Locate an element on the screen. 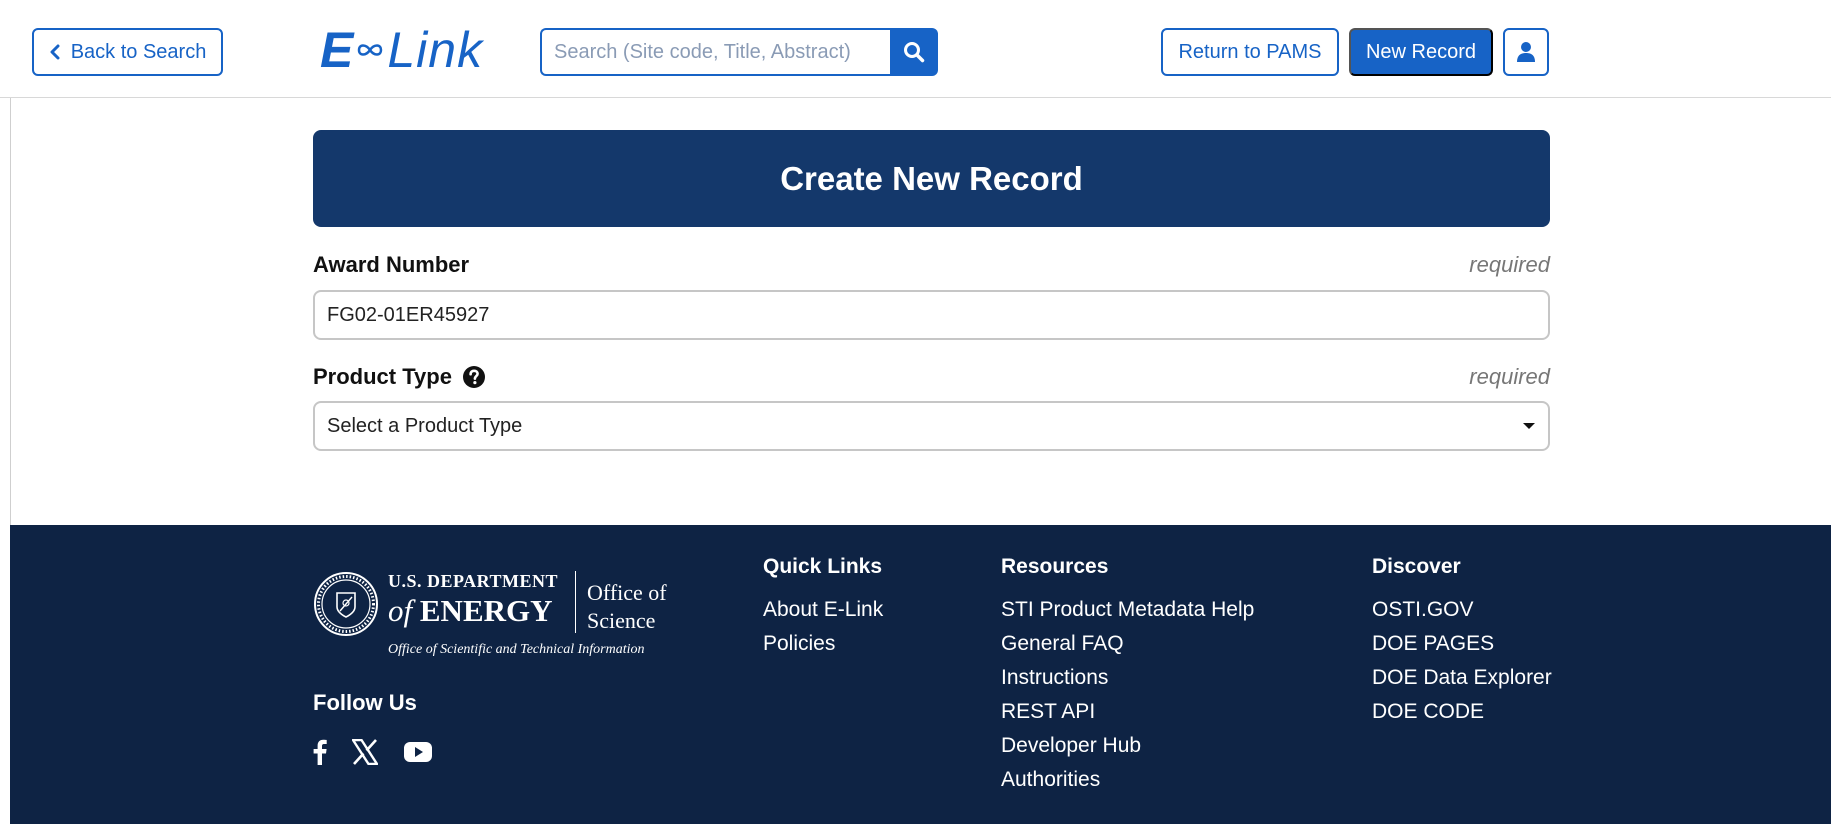  product-type-select: Select a Product Type is located at coordinates (931, 426).